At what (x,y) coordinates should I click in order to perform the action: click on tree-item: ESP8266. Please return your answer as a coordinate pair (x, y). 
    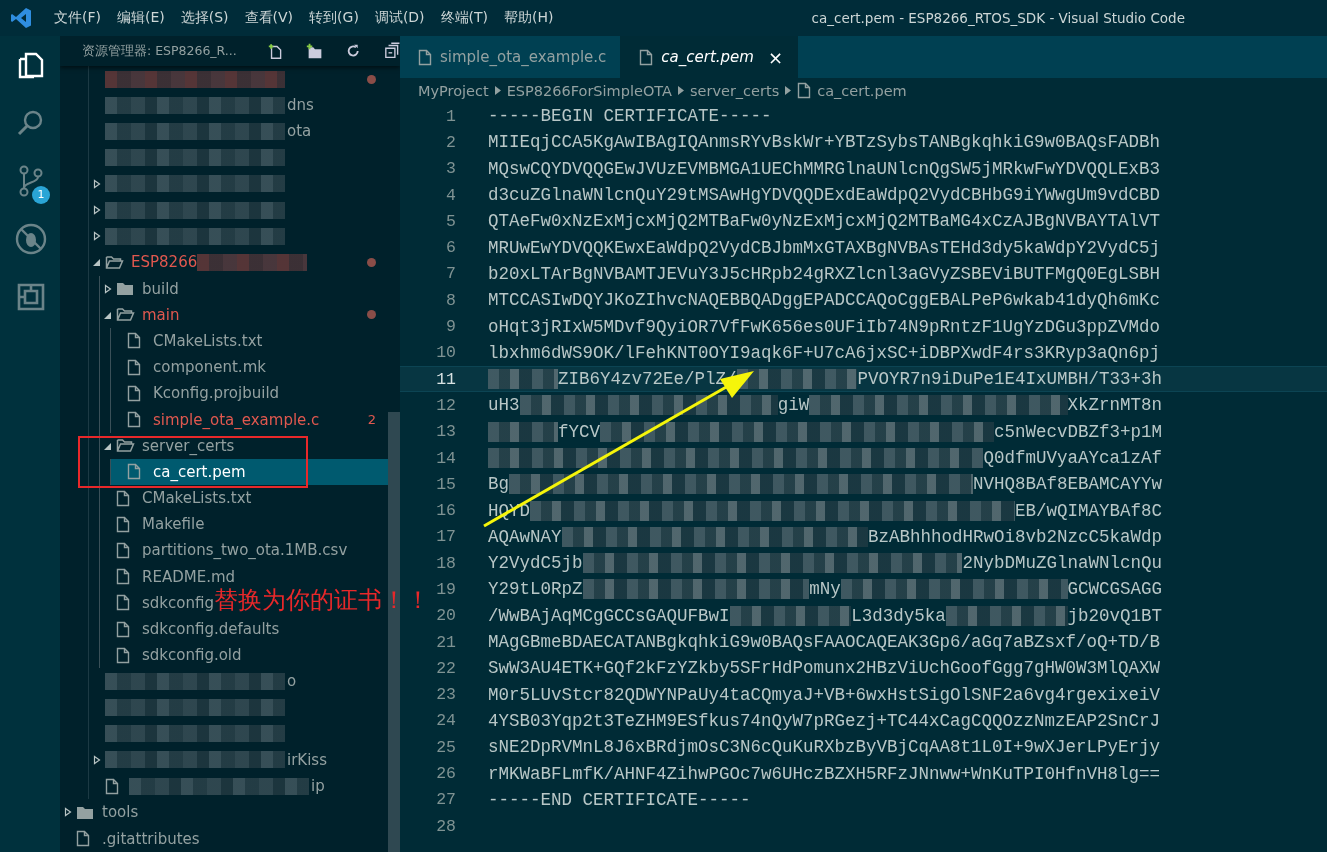
    Looking at the image, I should click on (238, 262).